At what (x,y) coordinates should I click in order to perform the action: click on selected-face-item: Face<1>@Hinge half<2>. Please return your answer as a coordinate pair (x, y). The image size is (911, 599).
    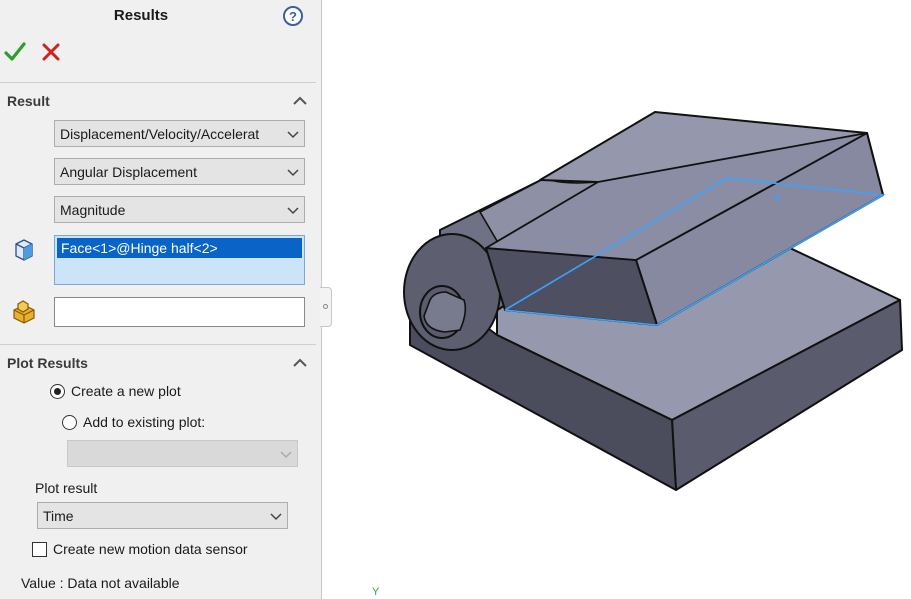
    Looking at the image, I should click on (179, 248).